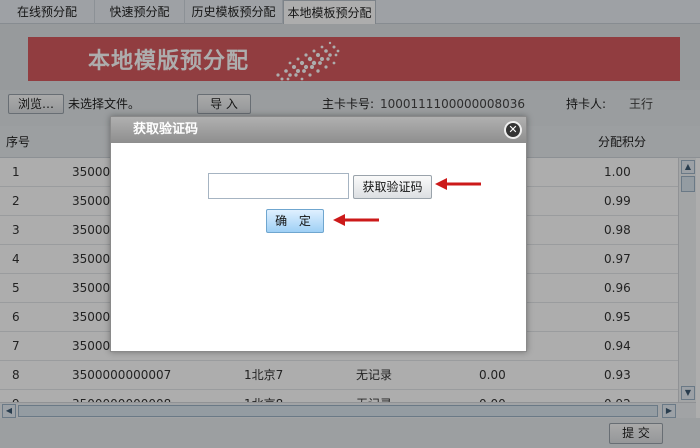 This screenshot has height=448, width=700. What do you see at coordinates (166, 129) in the screenshot?
I see `dialog-title: 获取验证码` at bounding box center [166, 129].